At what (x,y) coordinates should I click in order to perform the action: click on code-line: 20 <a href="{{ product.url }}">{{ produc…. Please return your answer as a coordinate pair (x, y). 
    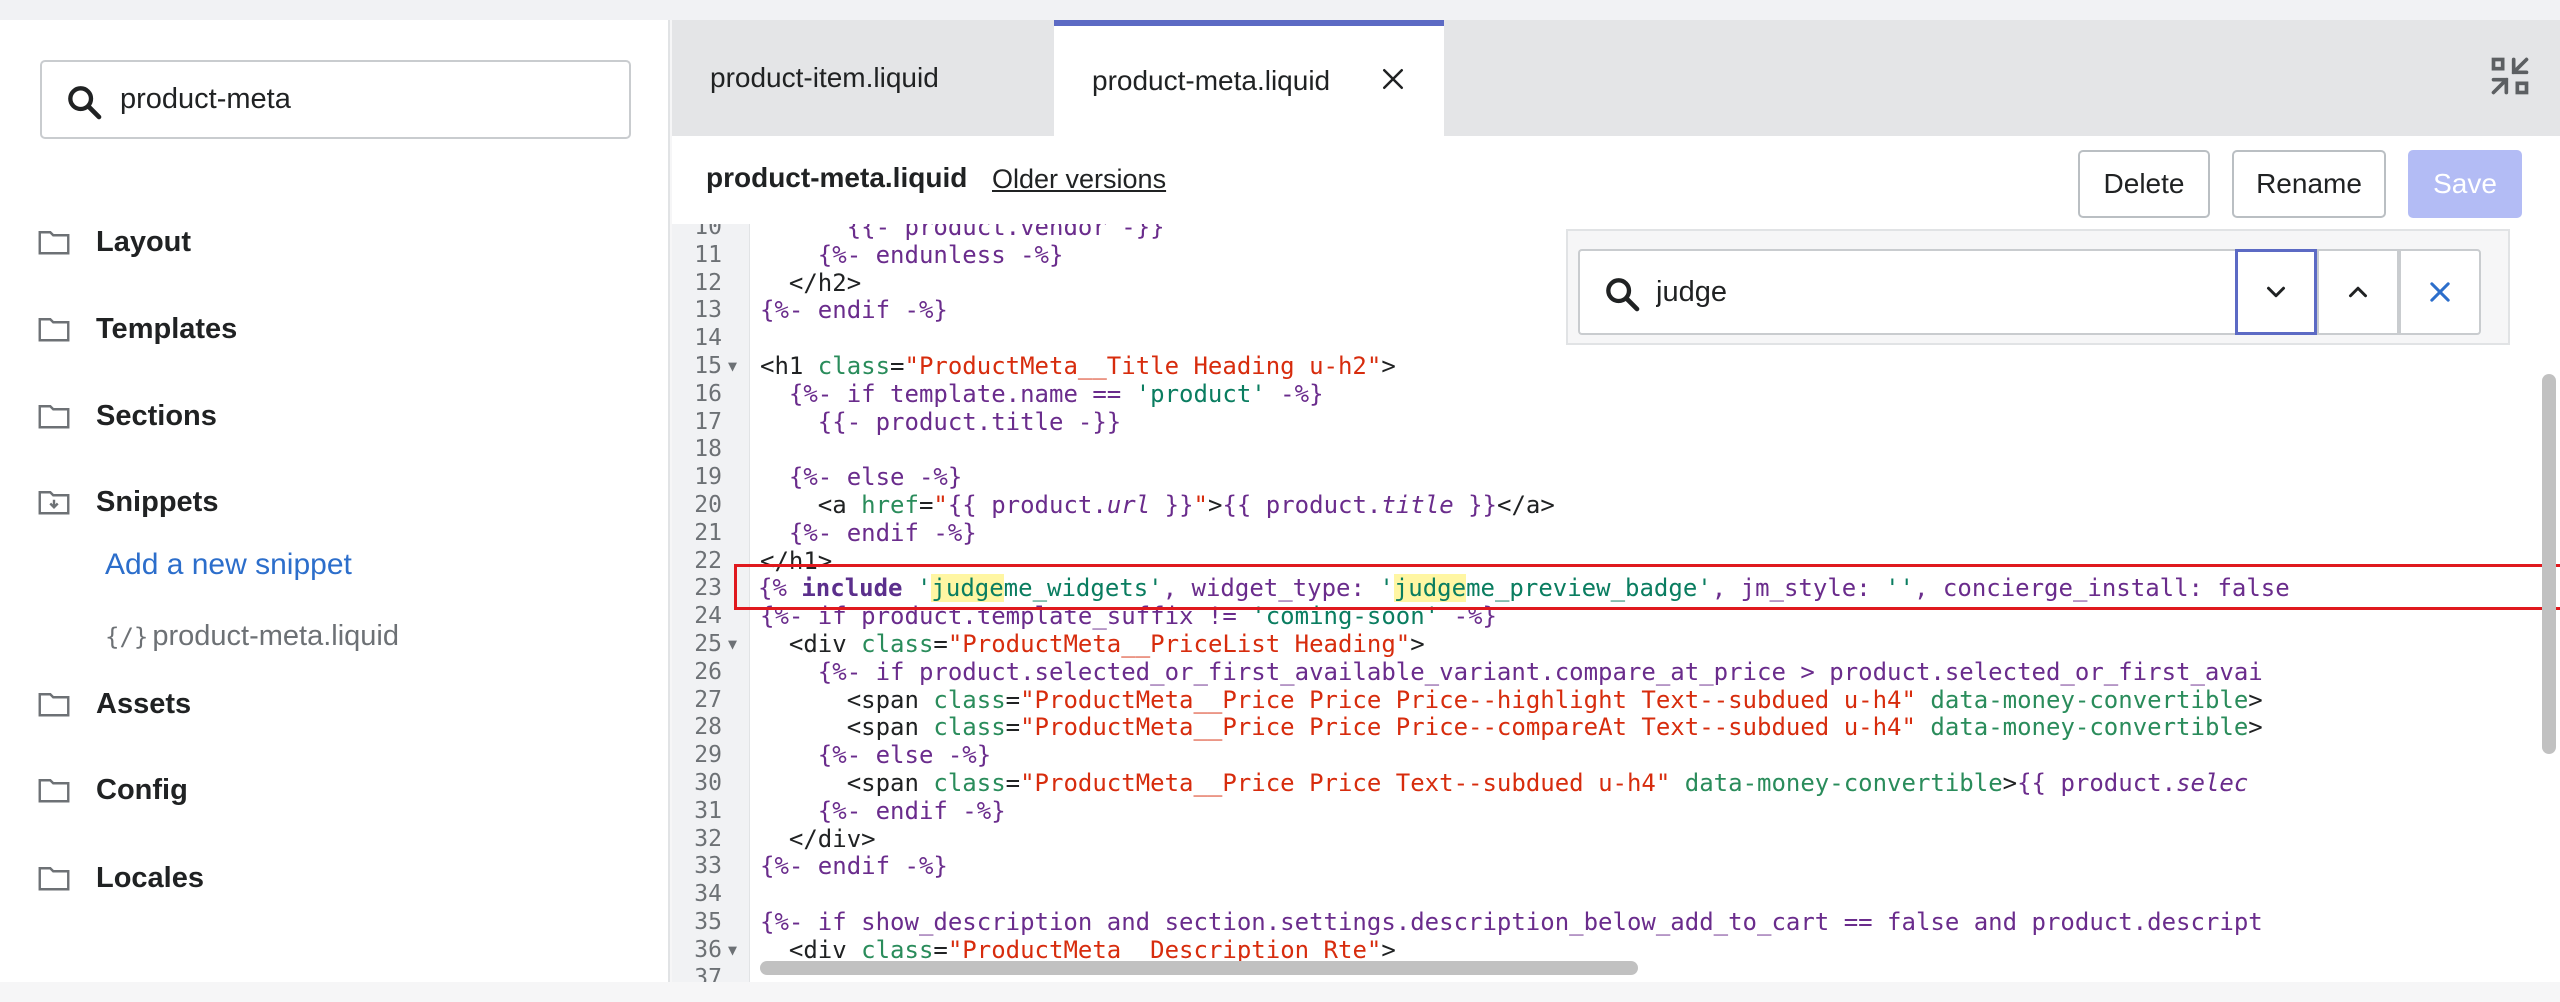
    Looking at the image, I should click on (1612, 505).